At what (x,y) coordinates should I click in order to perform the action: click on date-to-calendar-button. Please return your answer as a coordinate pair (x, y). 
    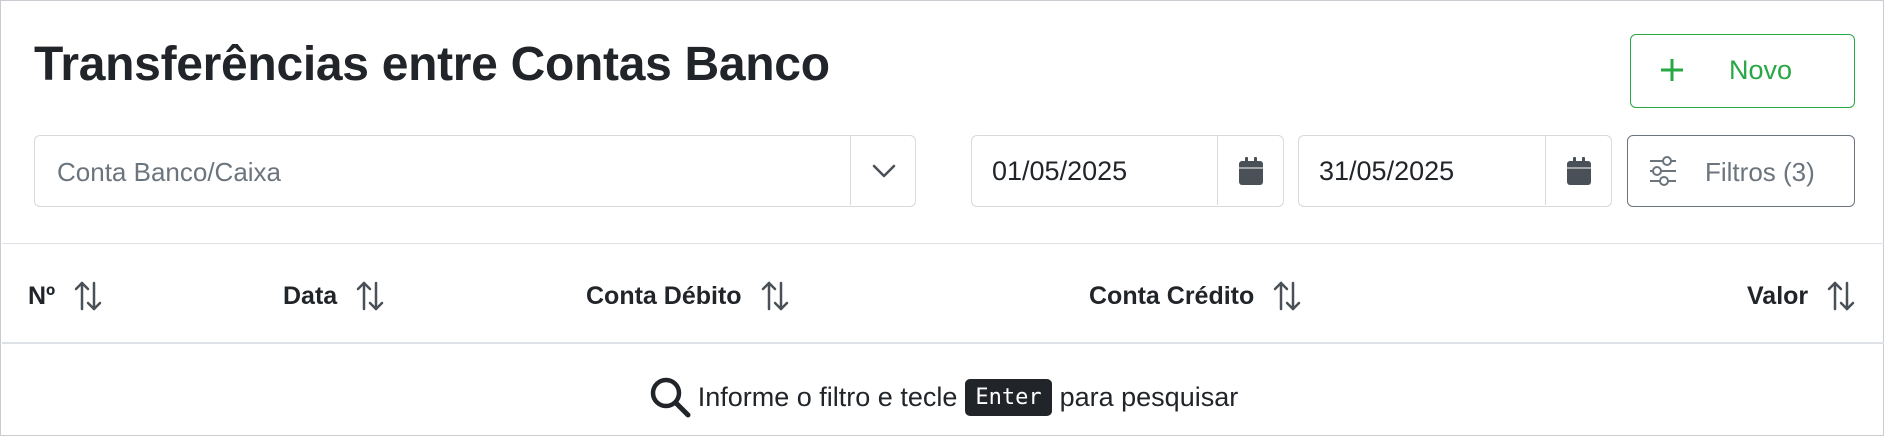
    Looking at the image, I should click on (1578, 170).